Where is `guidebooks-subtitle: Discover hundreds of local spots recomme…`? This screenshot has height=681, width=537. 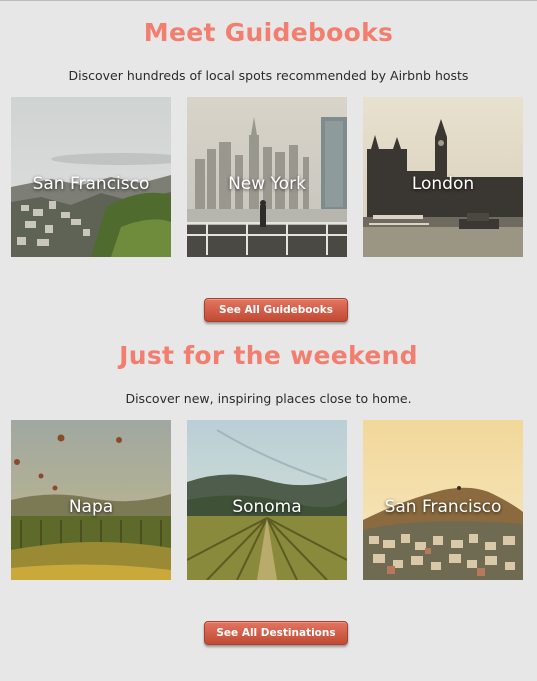
guidebooks-subtitle: Discover hundreds of local spots recomme… is located at coordinates (268, 75).